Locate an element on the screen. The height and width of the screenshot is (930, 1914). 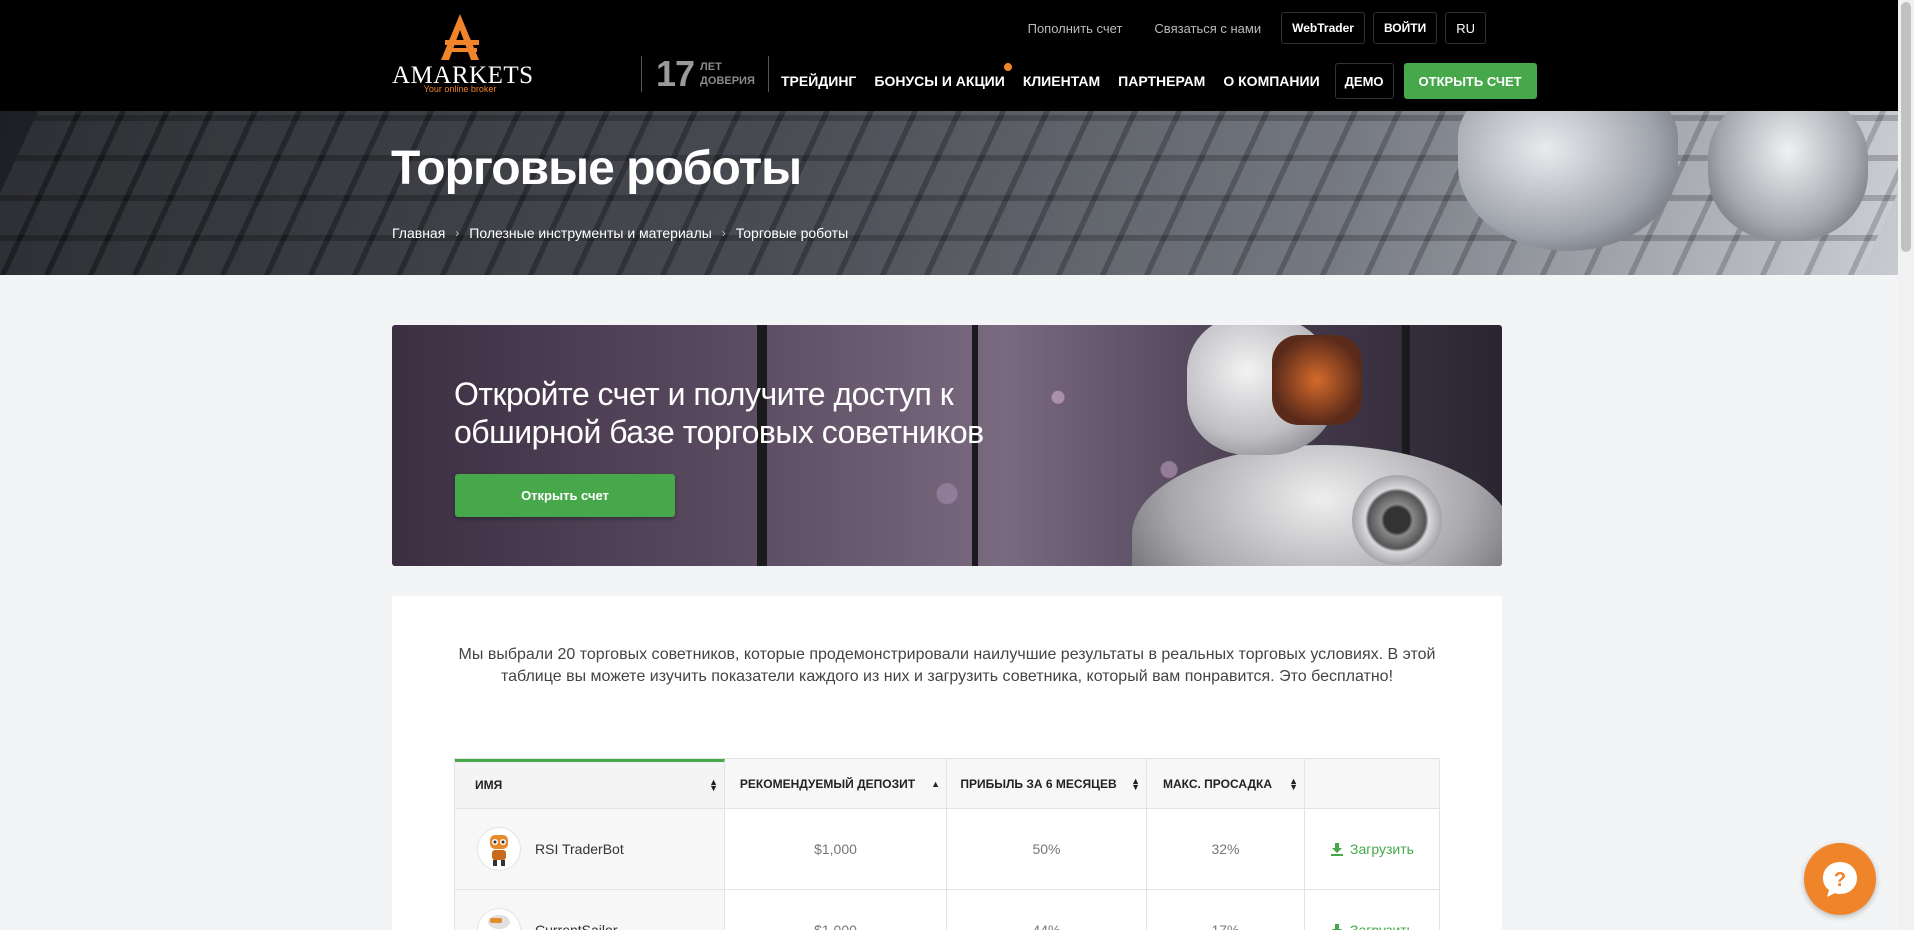
table-row: RSI TraderBot $1,000 50% 32% Загрузить is located at coordinates (947, 849).